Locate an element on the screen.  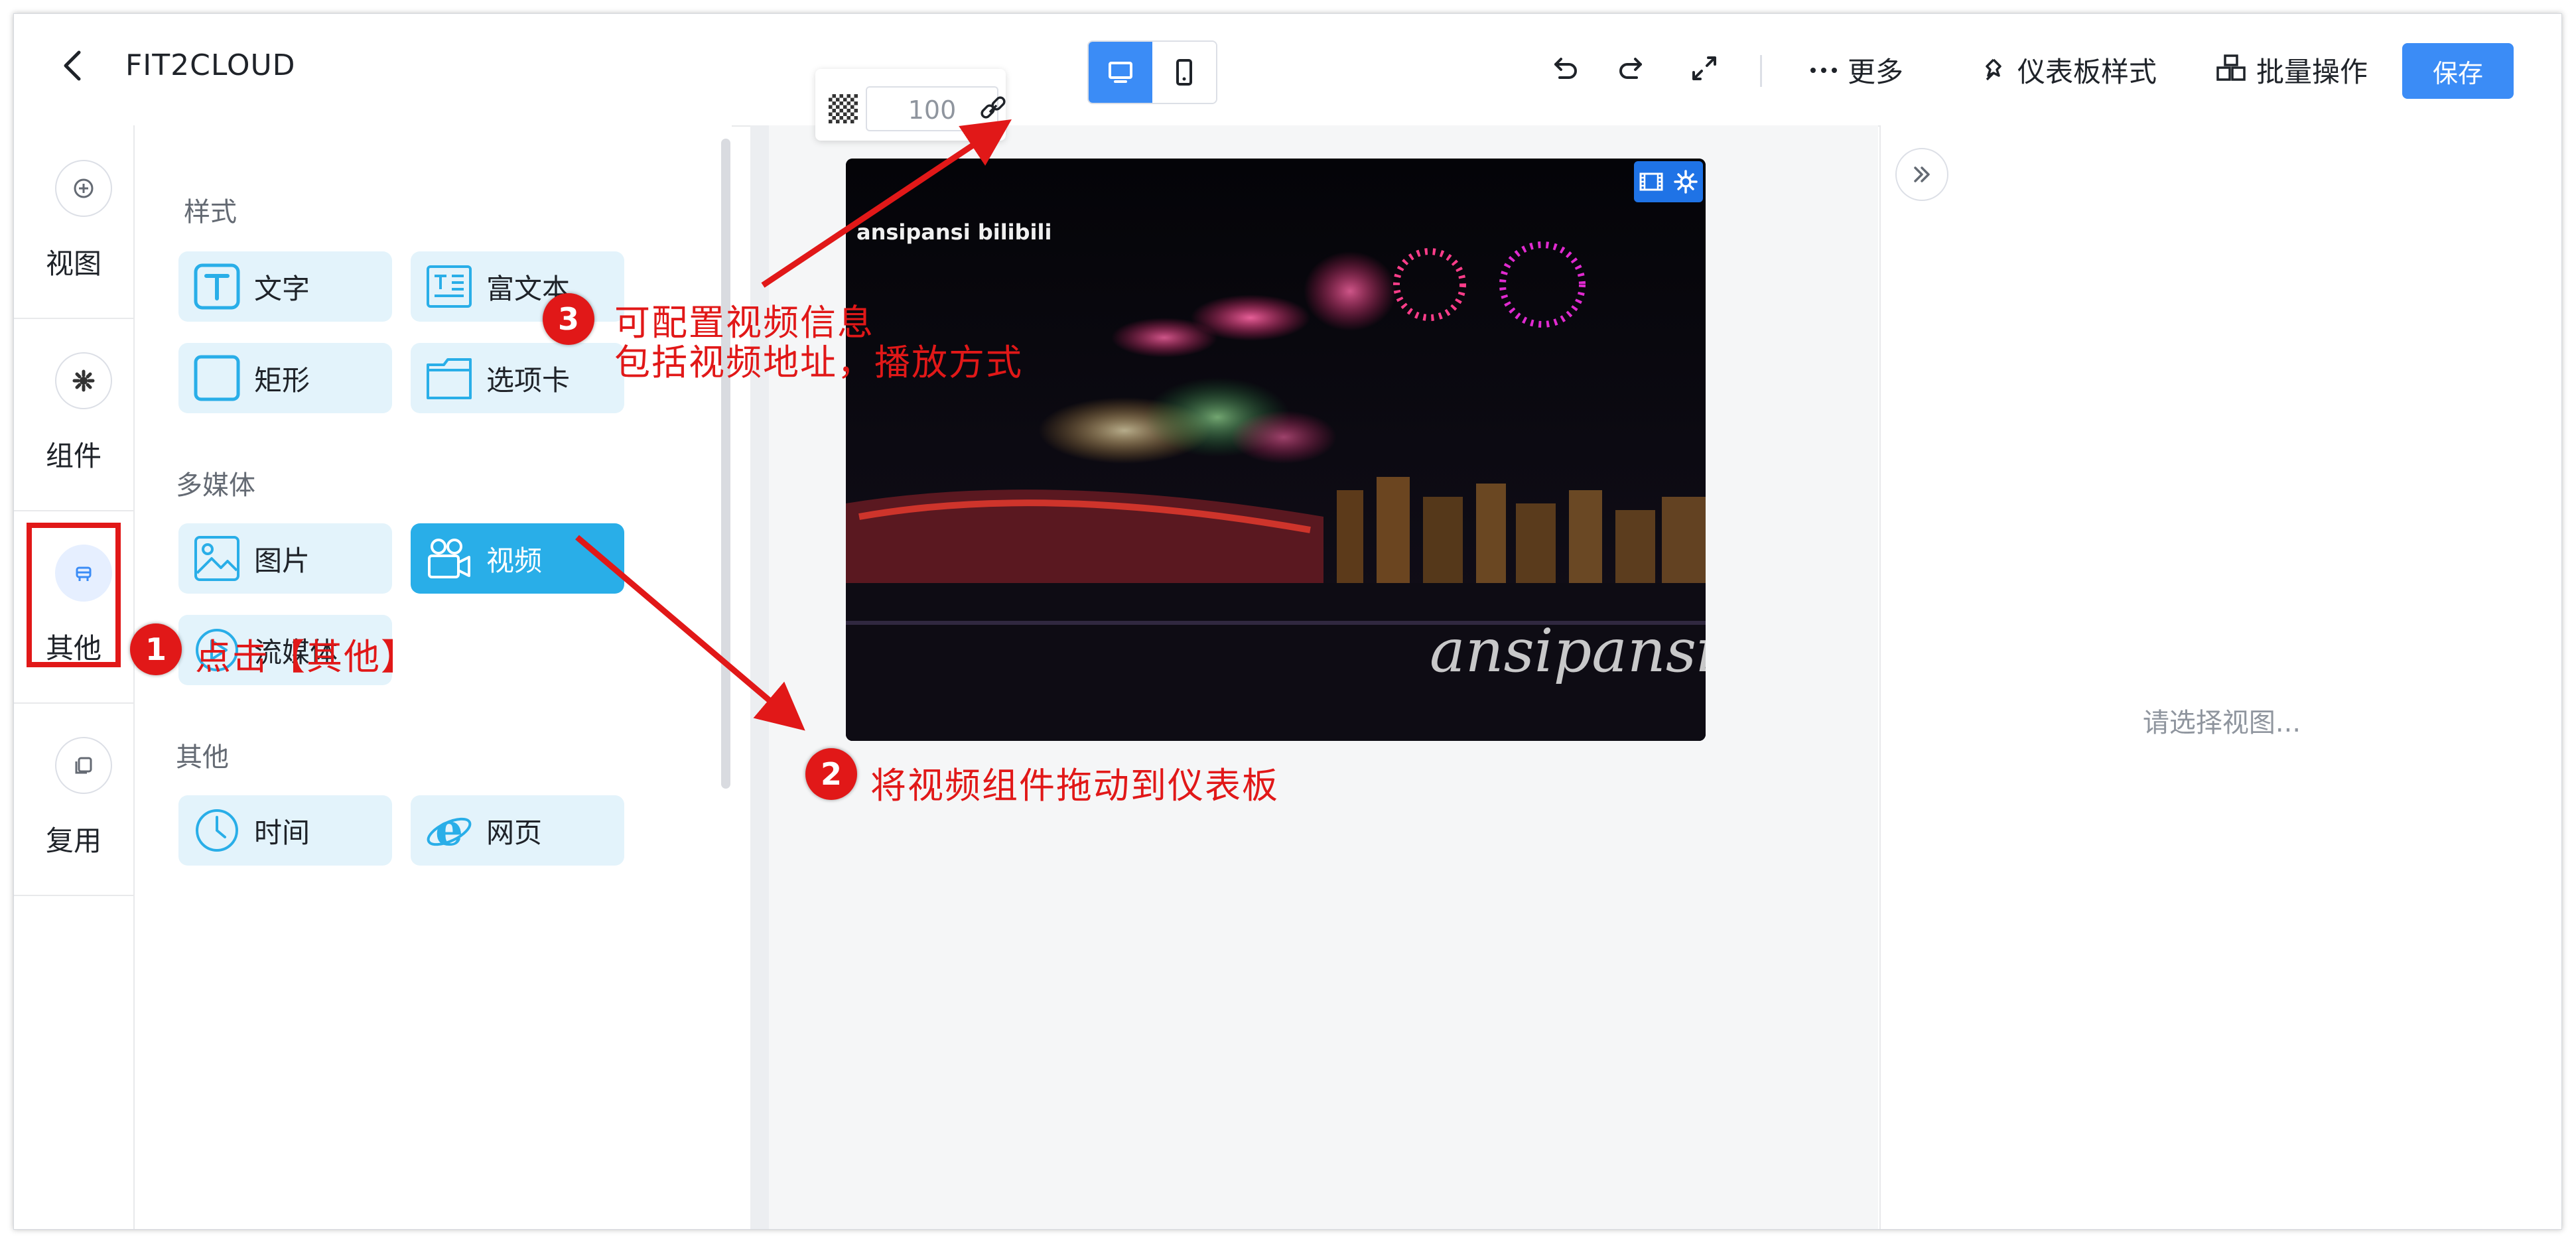
dashboard-title: FIT2CLOUD is located at coordinates (211, 65).